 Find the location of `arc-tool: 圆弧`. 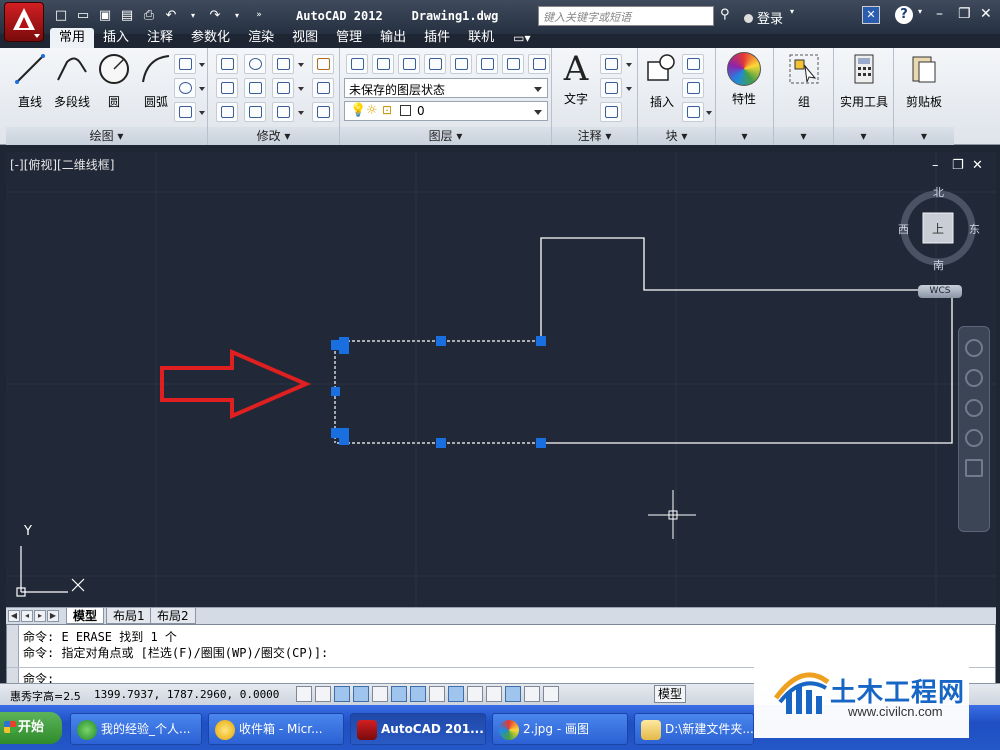

arc-tool: 圆弧 is located at coordinates (156, 81).